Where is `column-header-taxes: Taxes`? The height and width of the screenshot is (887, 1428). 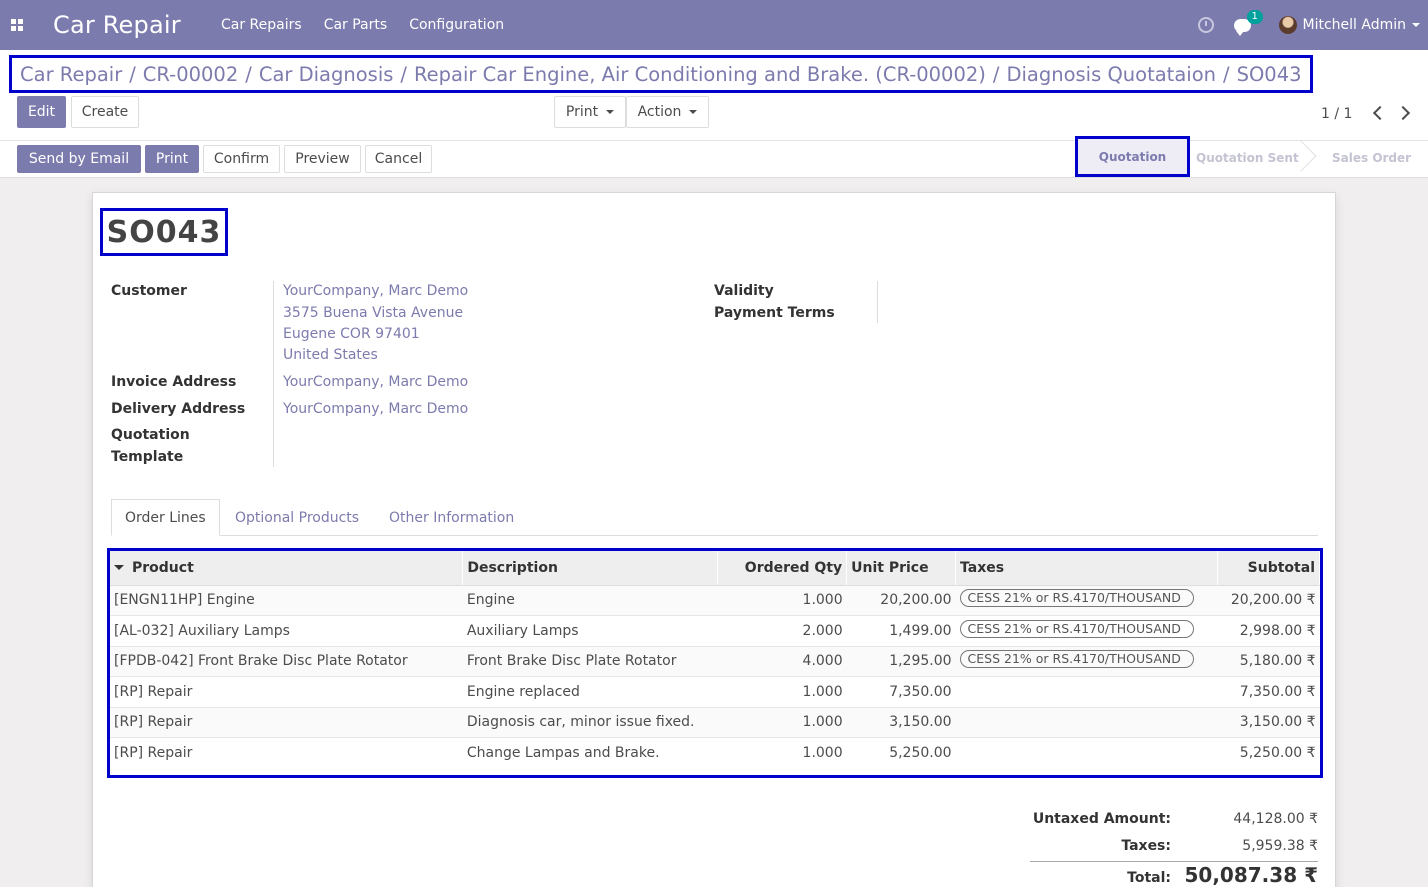
column-header-taxes: Taxes is located at coordinates (1086, 568).